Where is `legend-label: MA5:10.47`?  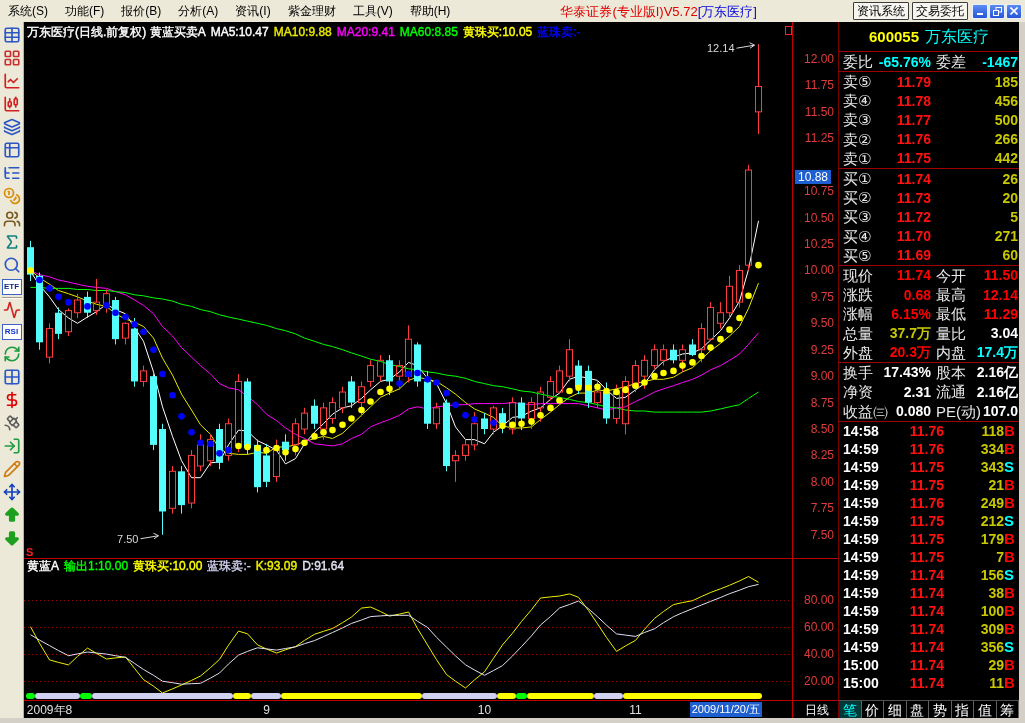 legend-label: MA5:10.47 is located at coordinates (239, 32).